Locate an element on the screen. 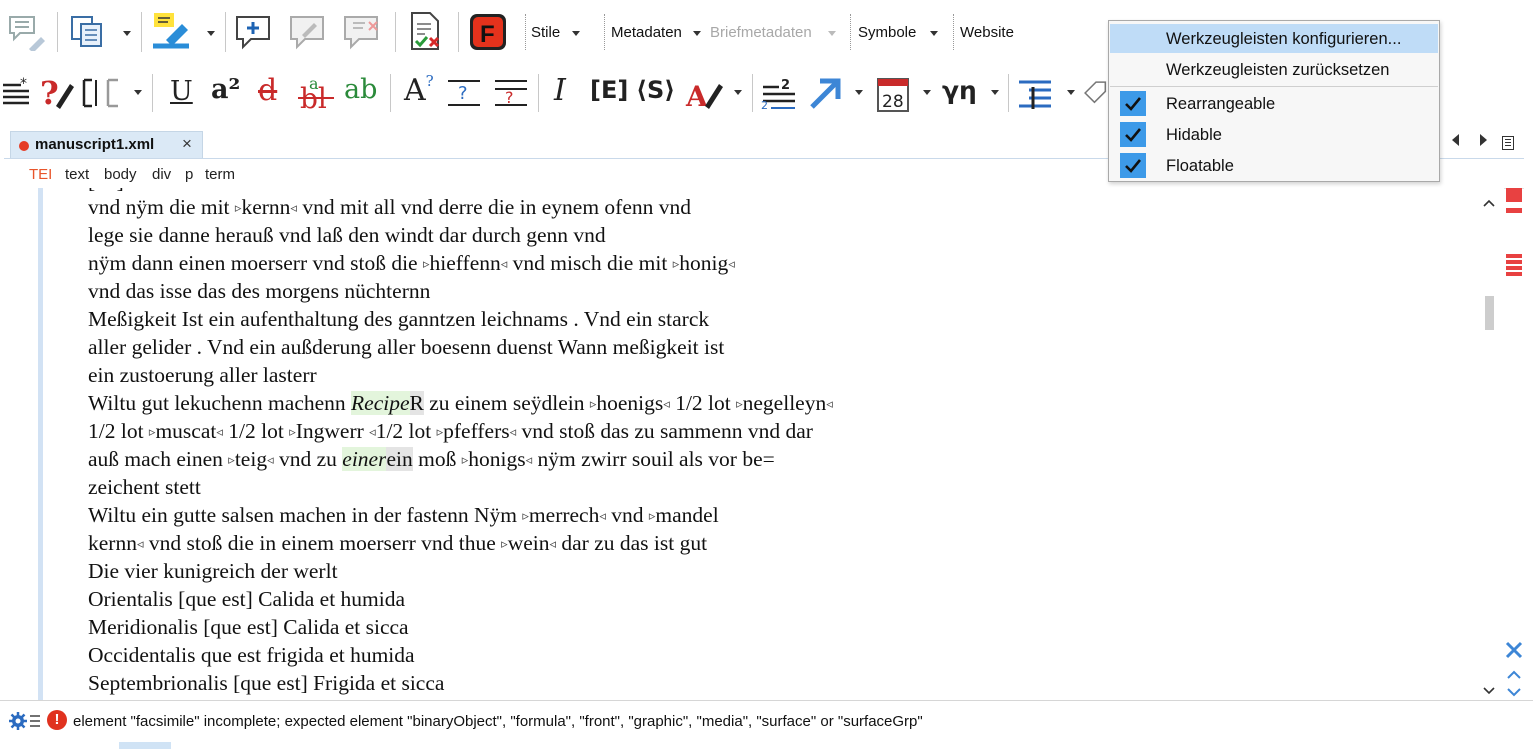 The width and height of the screenshot is (1533, 750). editor-tab: manuscript1.xml × is located at coordinates (106, 144).